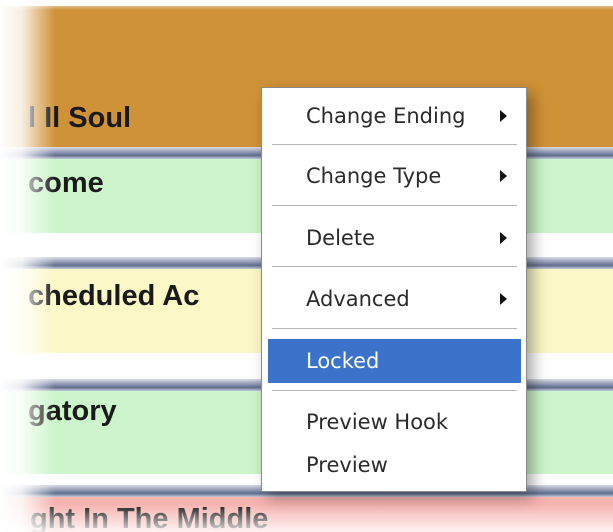 This screenshot has height=532, width=613. What do you see at coordinates (347, 465) in the screenshot?
I see `menu-item-label: Preview` at bounding box center [347, 465].